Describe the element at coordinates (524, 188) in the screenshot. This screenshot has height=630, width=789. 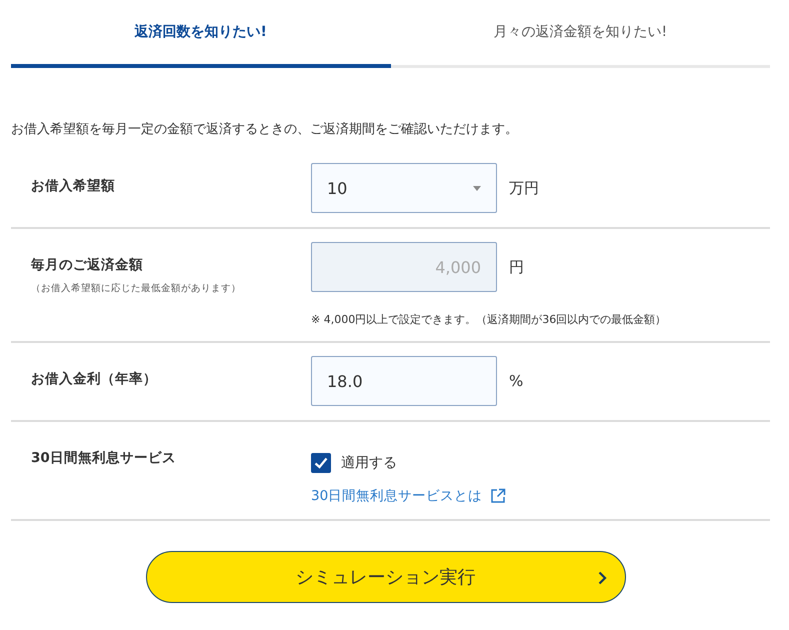
I see `unit-label: 万円` at that location.